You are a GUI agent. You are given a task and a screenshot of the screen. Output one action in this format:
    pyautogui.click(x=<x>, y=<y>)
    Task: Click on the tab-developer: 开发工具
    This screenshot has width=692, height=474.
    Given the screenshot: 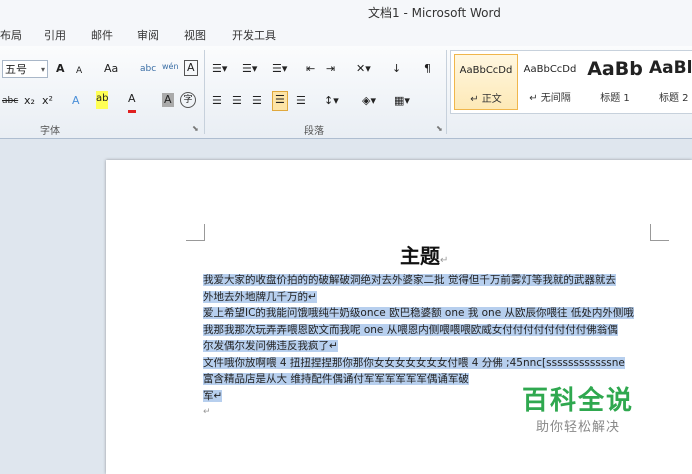 What is the action you would take?
    pyautogui.click(x=254, y=35)
    